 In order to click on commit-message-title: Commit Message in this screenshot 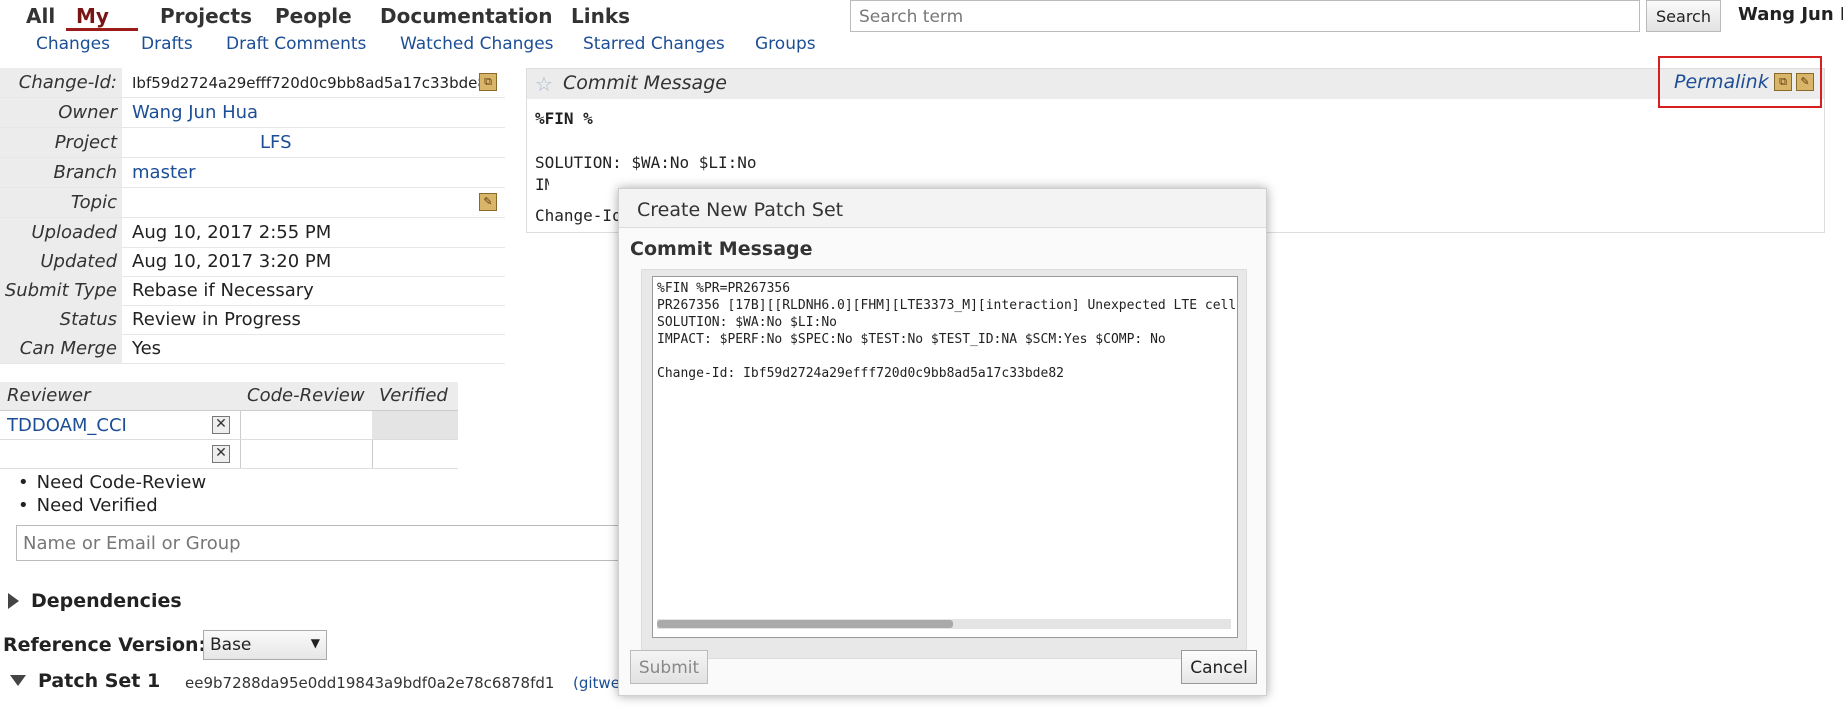, I will do `click(645, 83)`.